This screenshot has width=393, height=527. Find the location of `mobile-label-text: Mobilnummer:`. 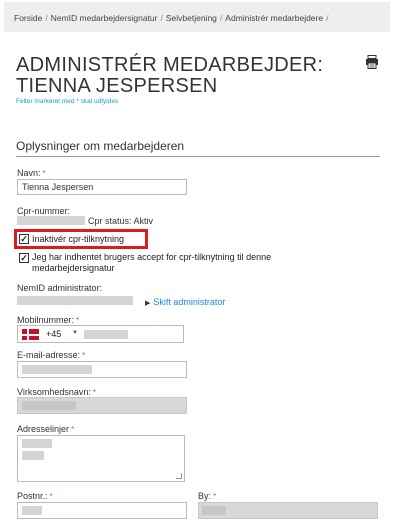

mobile-label-text: Mobilnummer: is located at coordinates (46, 320).